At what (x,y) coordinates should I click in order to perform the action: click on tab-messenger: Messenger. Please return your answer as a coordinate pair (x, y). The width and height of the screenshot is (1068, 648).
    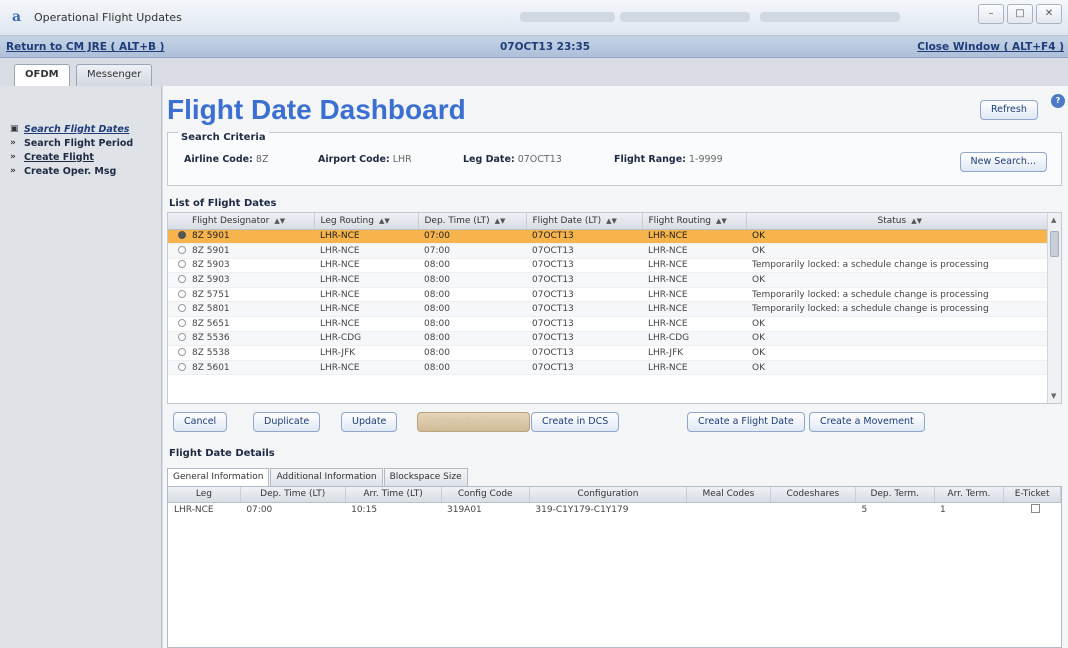
    Looking at the image, I should click on (114, 75).